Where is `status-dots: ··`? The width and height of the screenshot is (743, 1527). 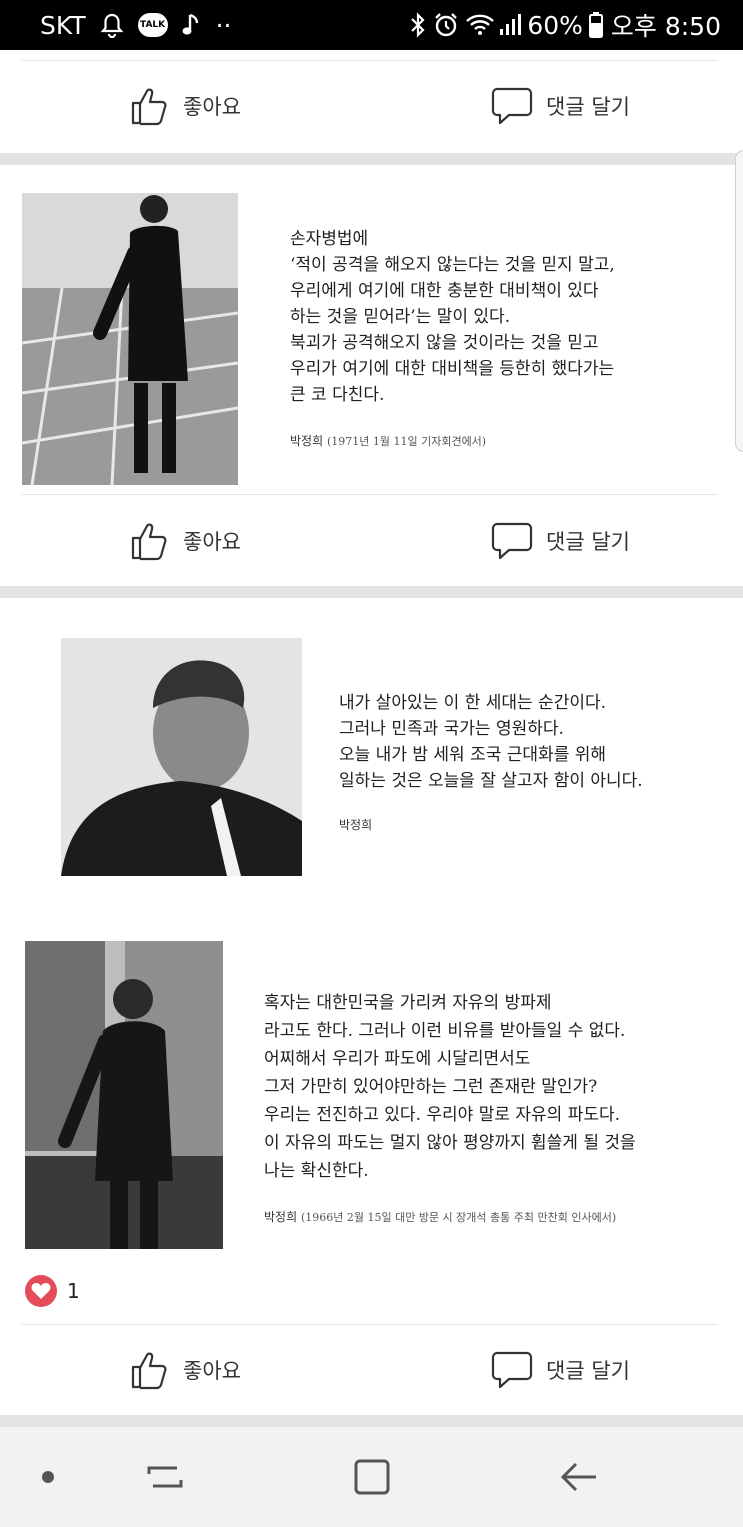 status-dots: ·· is located at coordinates (223, 25).